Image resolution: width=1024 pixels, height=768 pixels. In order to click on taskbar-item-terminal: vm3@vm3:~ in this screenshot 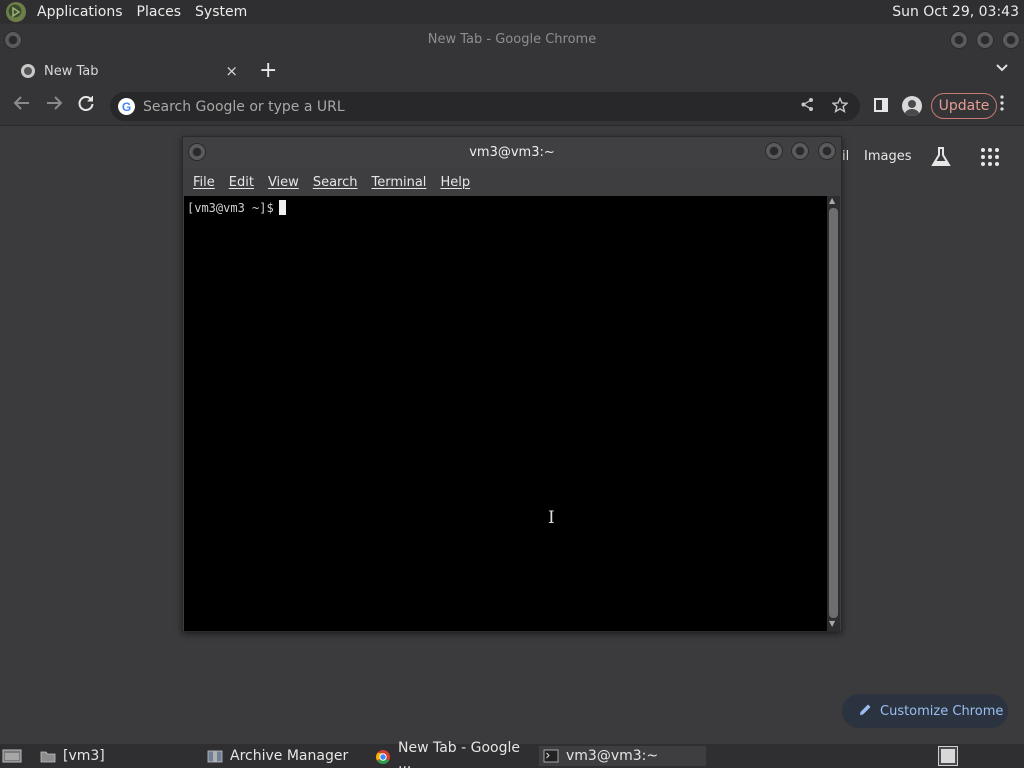, I will do `click(622, 756)`.